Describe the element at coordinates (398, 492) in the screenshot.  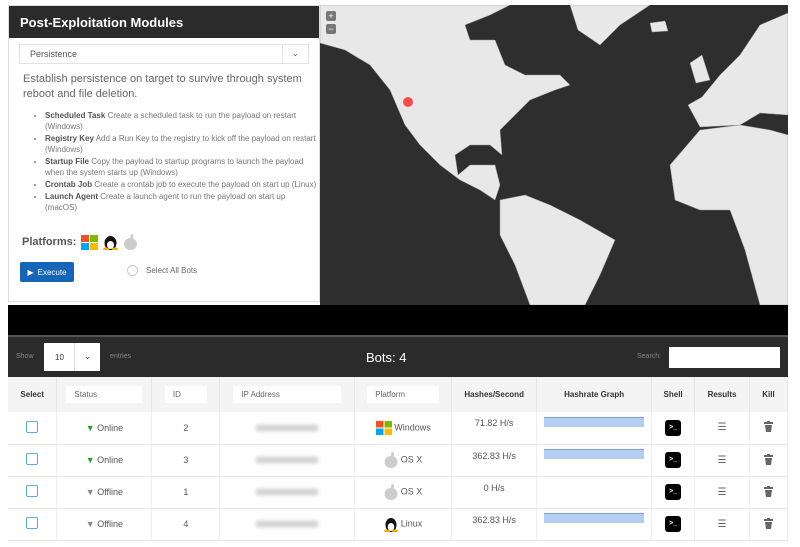
I see `table-row: ▼ Offline 1 OS X 0 H/s >_ ☰` at that location.